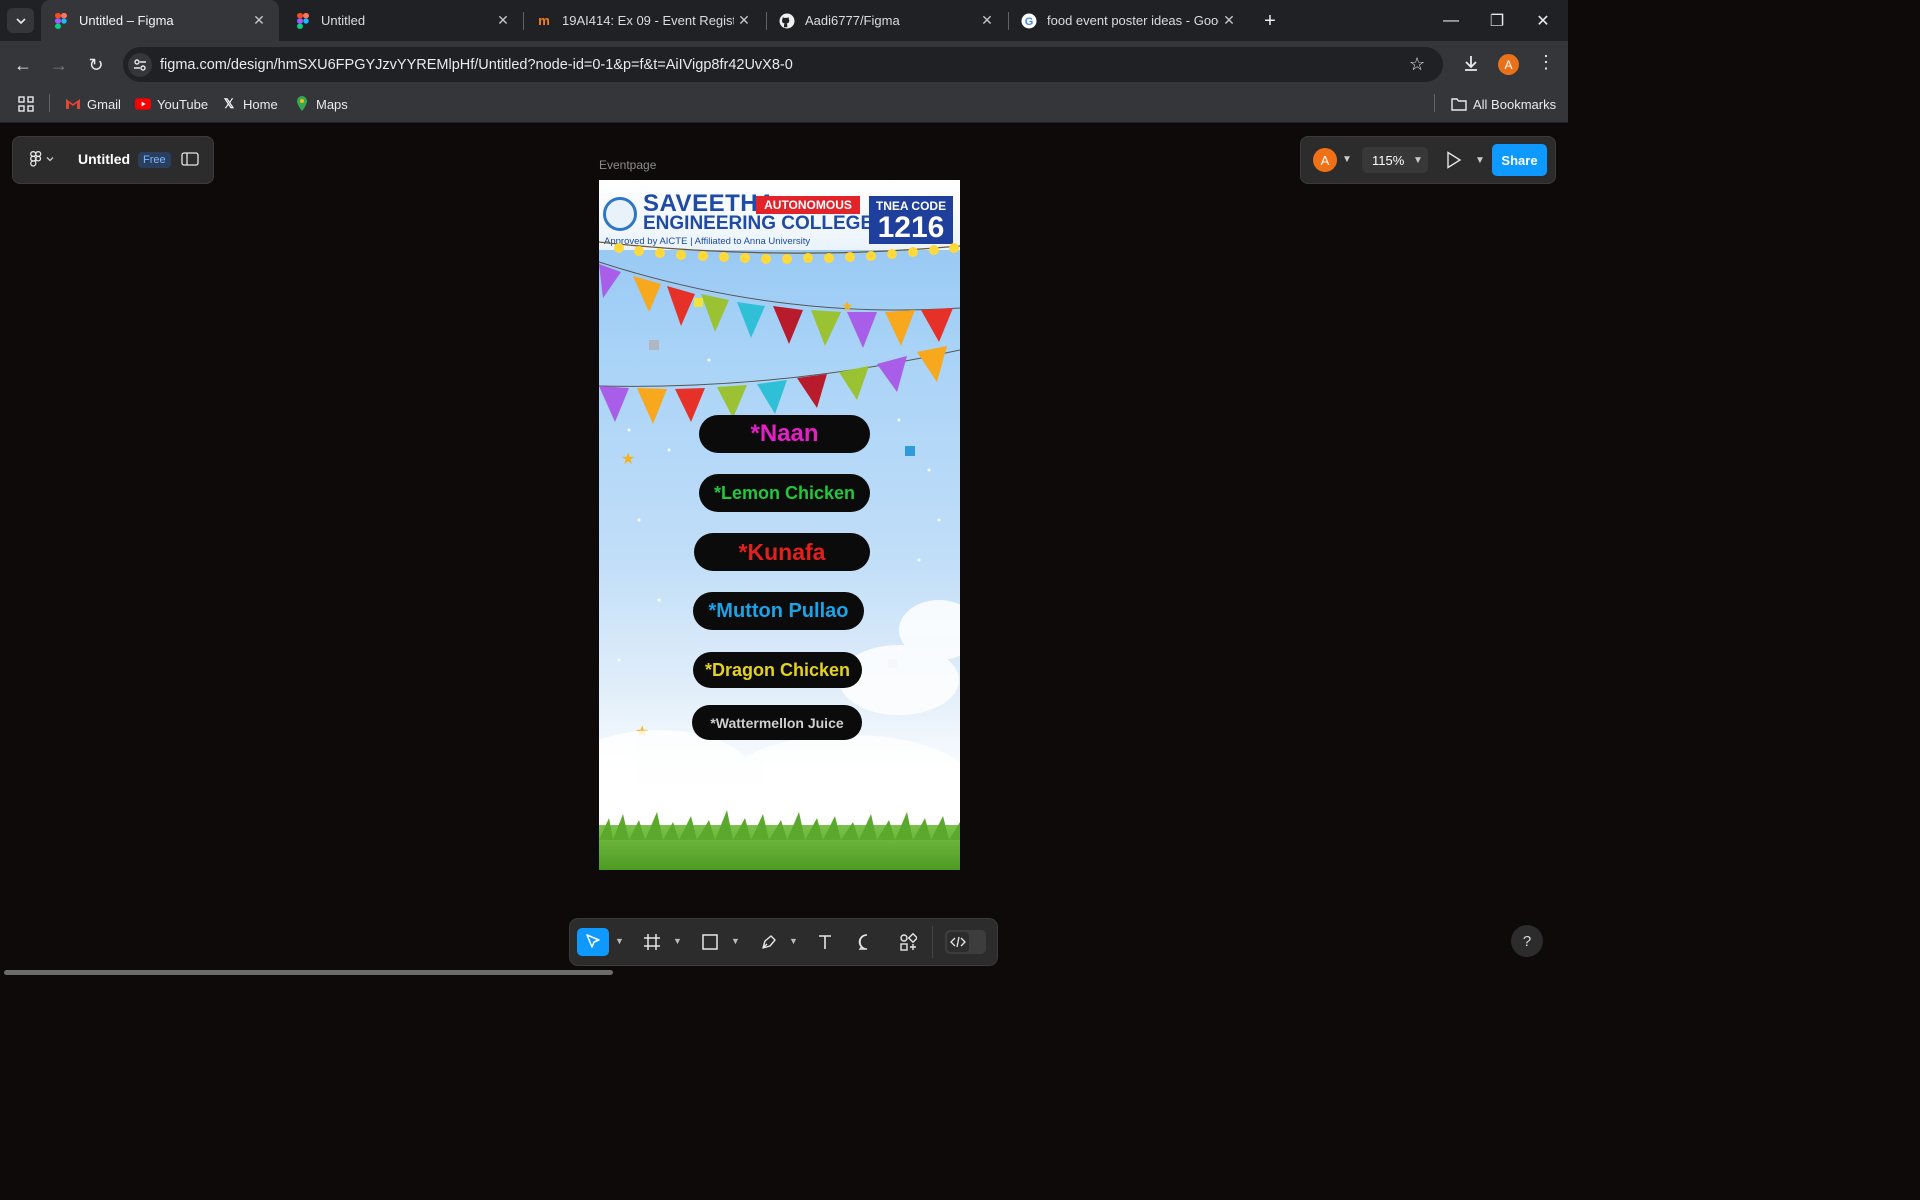 The height and width of the screenshot is (1200, 1920). I want to click on shape-tool-button, so click(710, 942).